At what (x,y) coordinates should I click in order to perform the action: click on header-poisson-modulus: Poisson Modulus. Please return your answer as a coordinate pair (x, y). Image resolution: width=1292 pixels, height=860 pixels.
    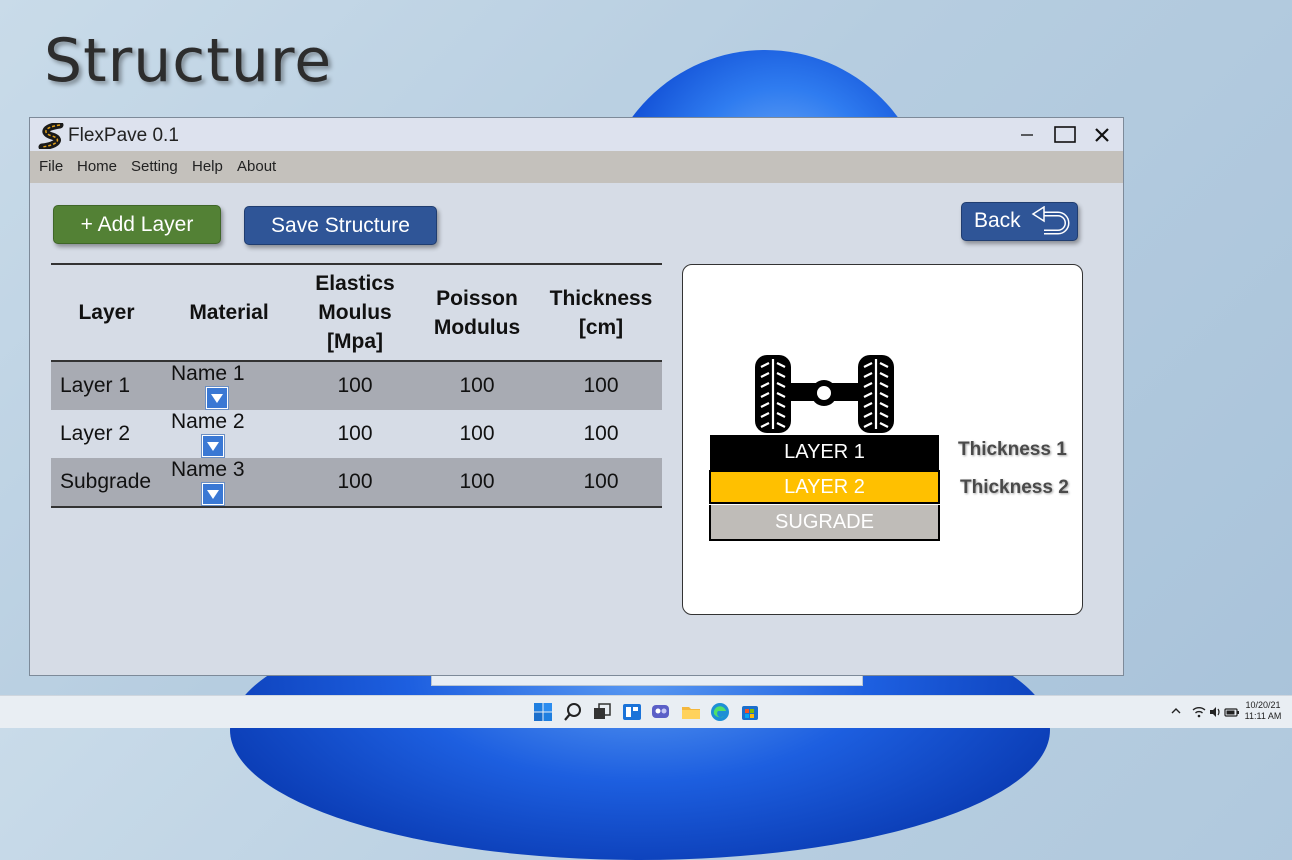
    Looking at the image, I should click on (477, 312).